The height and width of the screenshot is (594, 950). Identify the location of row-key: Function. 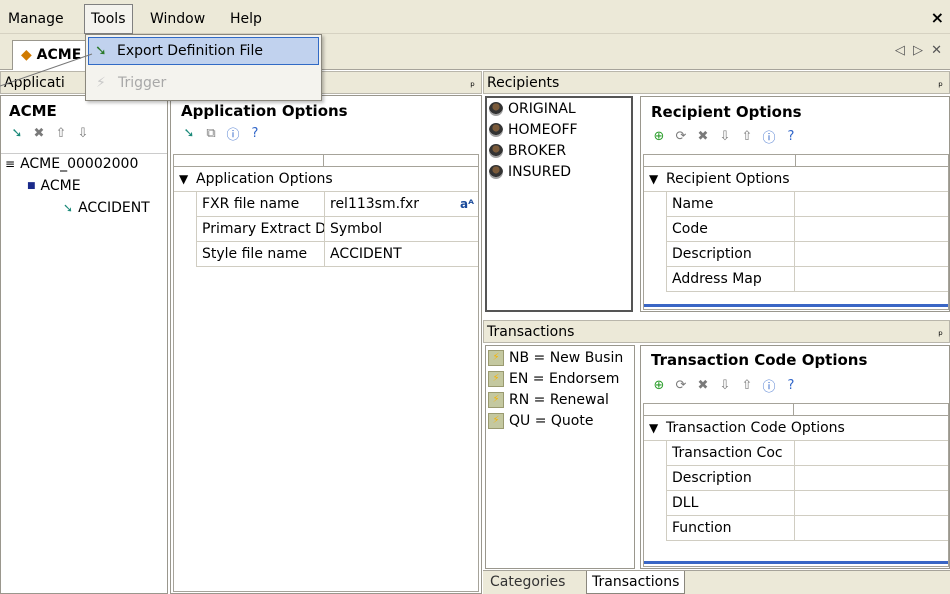
(731, 528).